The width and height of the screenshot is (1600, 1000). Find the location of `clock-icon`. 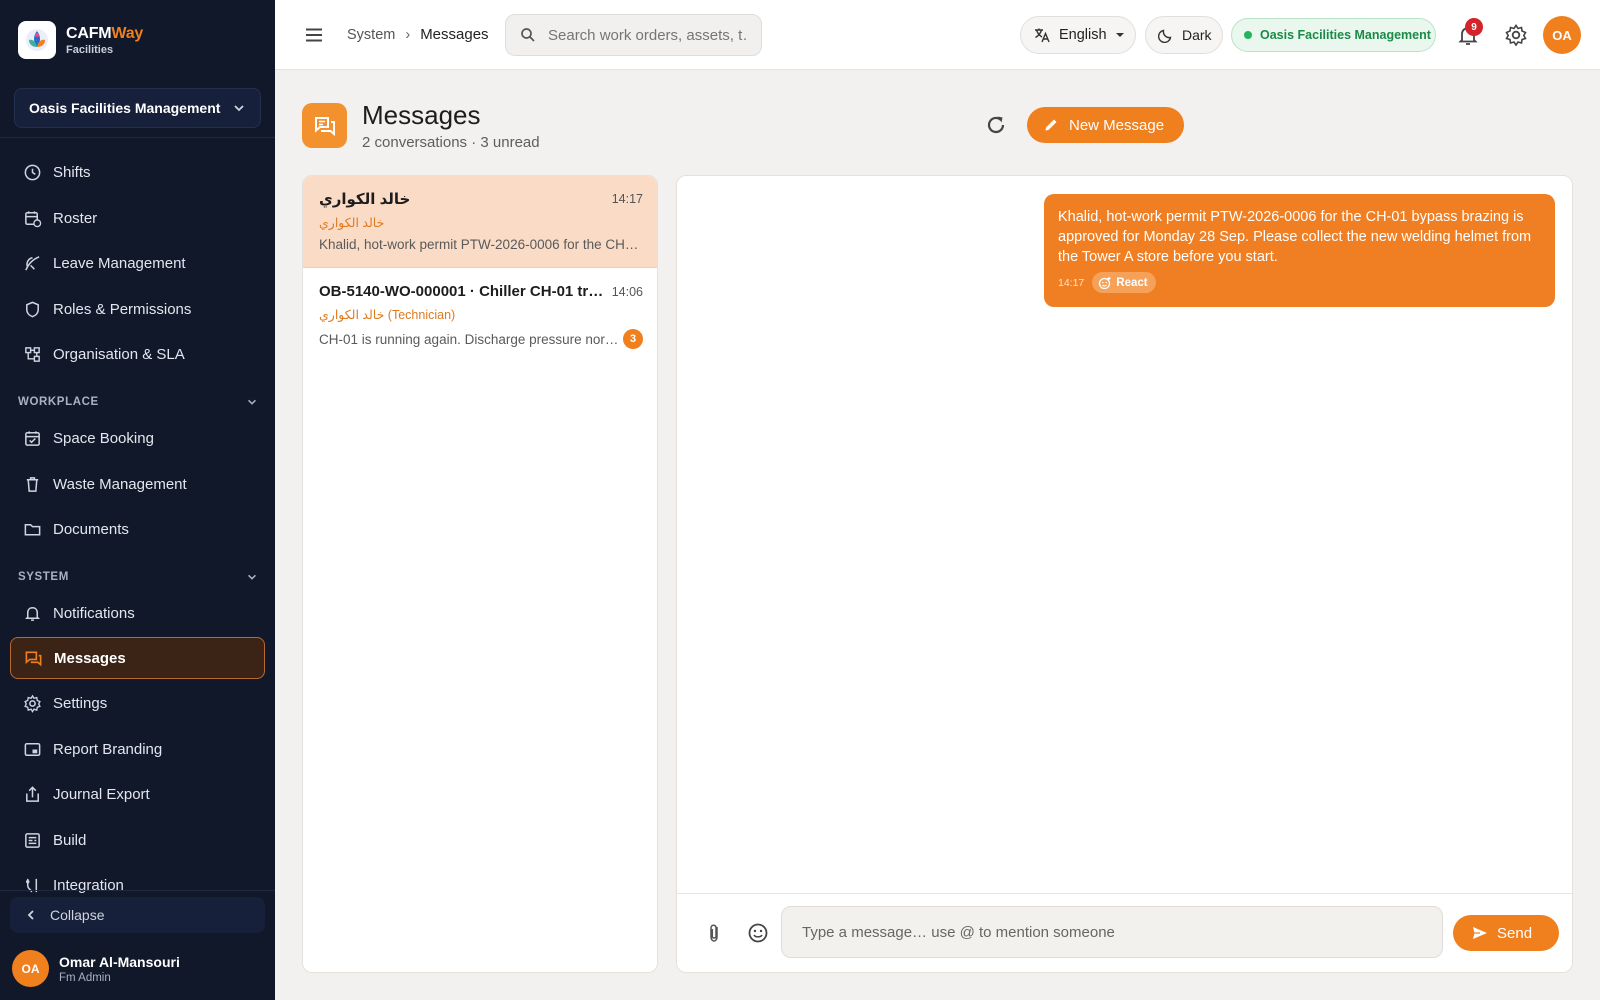

clock-icon is located at coordinates (32, 172).